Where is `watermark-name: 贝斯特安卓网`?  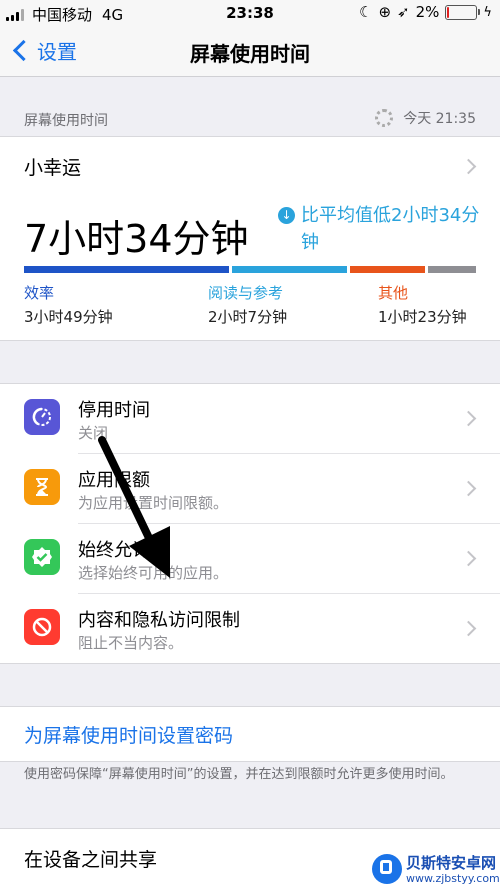 watermark-name: 贝斯特安卓网 is located at coordinates (451, 863).